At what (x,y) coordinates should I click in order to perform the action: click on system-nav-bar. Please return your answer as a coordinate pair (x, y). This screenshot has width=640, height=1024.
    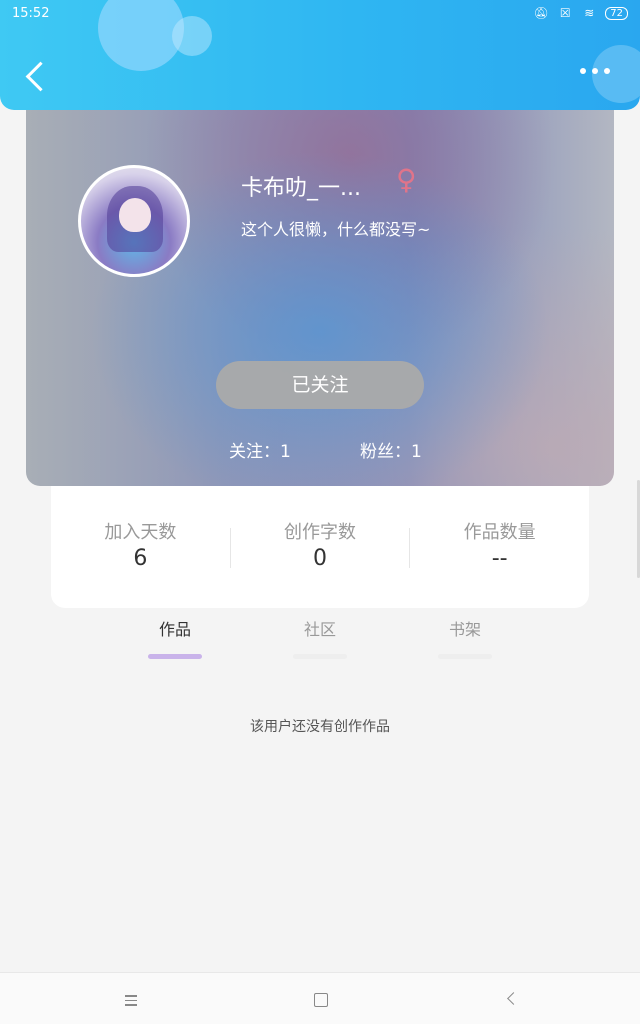
    Looking at the image, I should click on (320, 998).